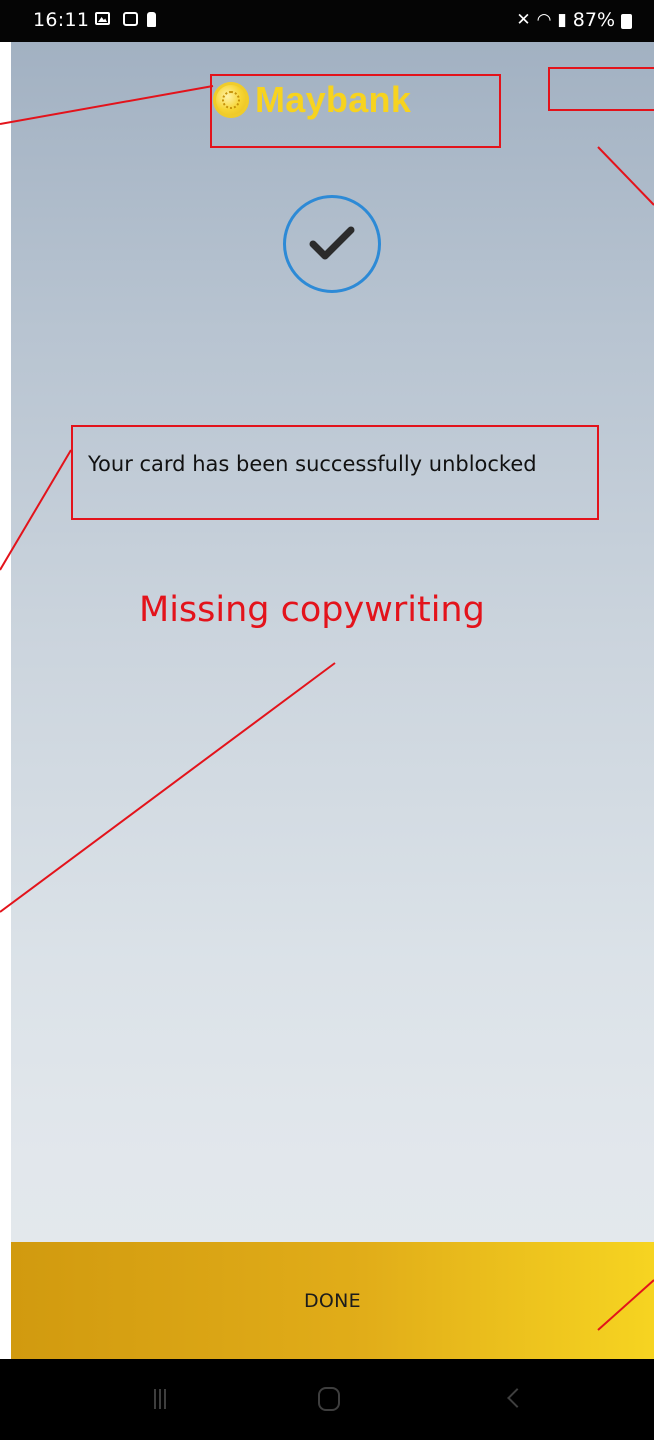 The width and height of the screenshot is (654, 1440). I want to click on annotation-line-copywriting, so click(168, 787).